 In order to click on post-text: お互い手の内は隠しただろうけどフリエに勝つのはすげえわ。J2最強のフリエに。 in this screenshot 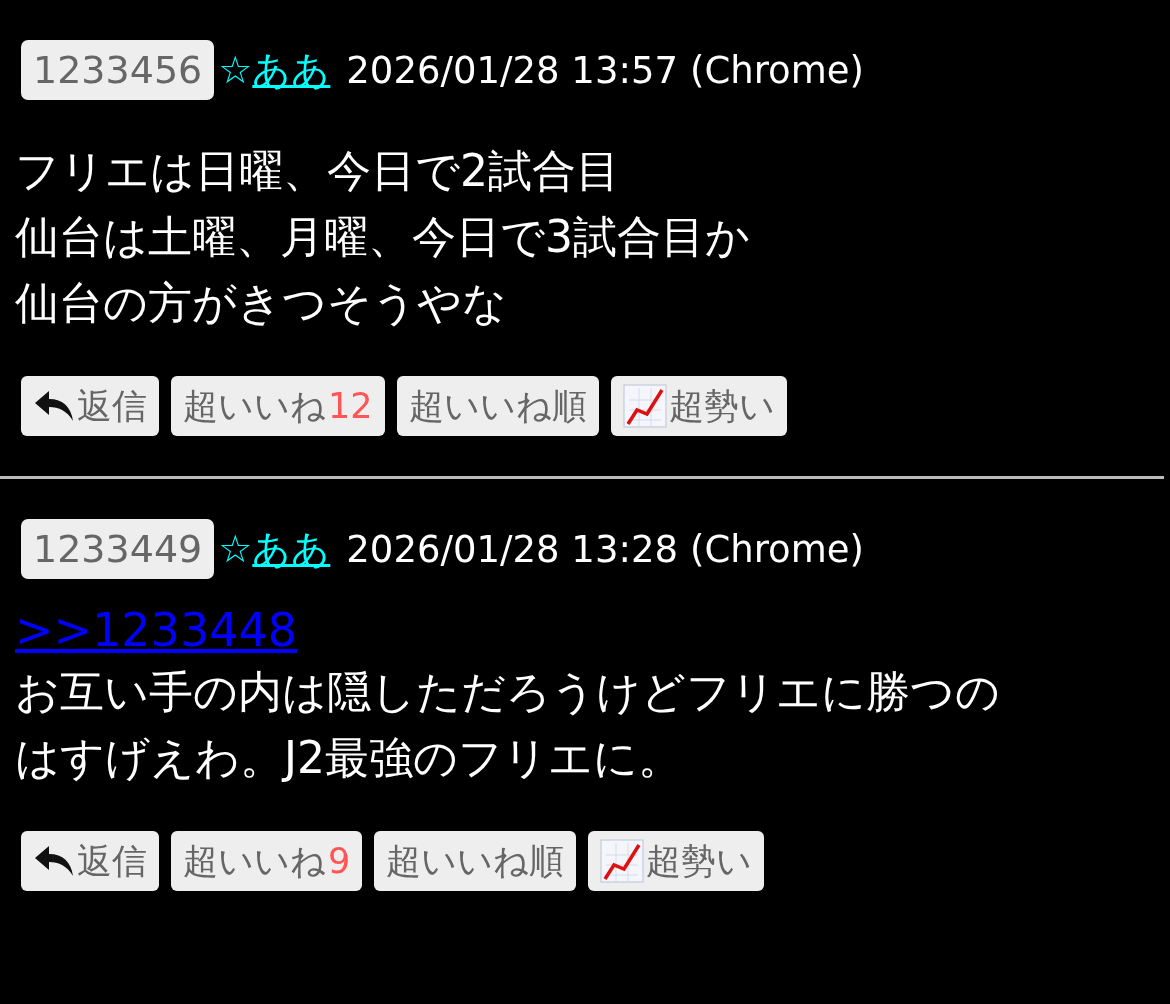, I will do `click(507, 725)`.